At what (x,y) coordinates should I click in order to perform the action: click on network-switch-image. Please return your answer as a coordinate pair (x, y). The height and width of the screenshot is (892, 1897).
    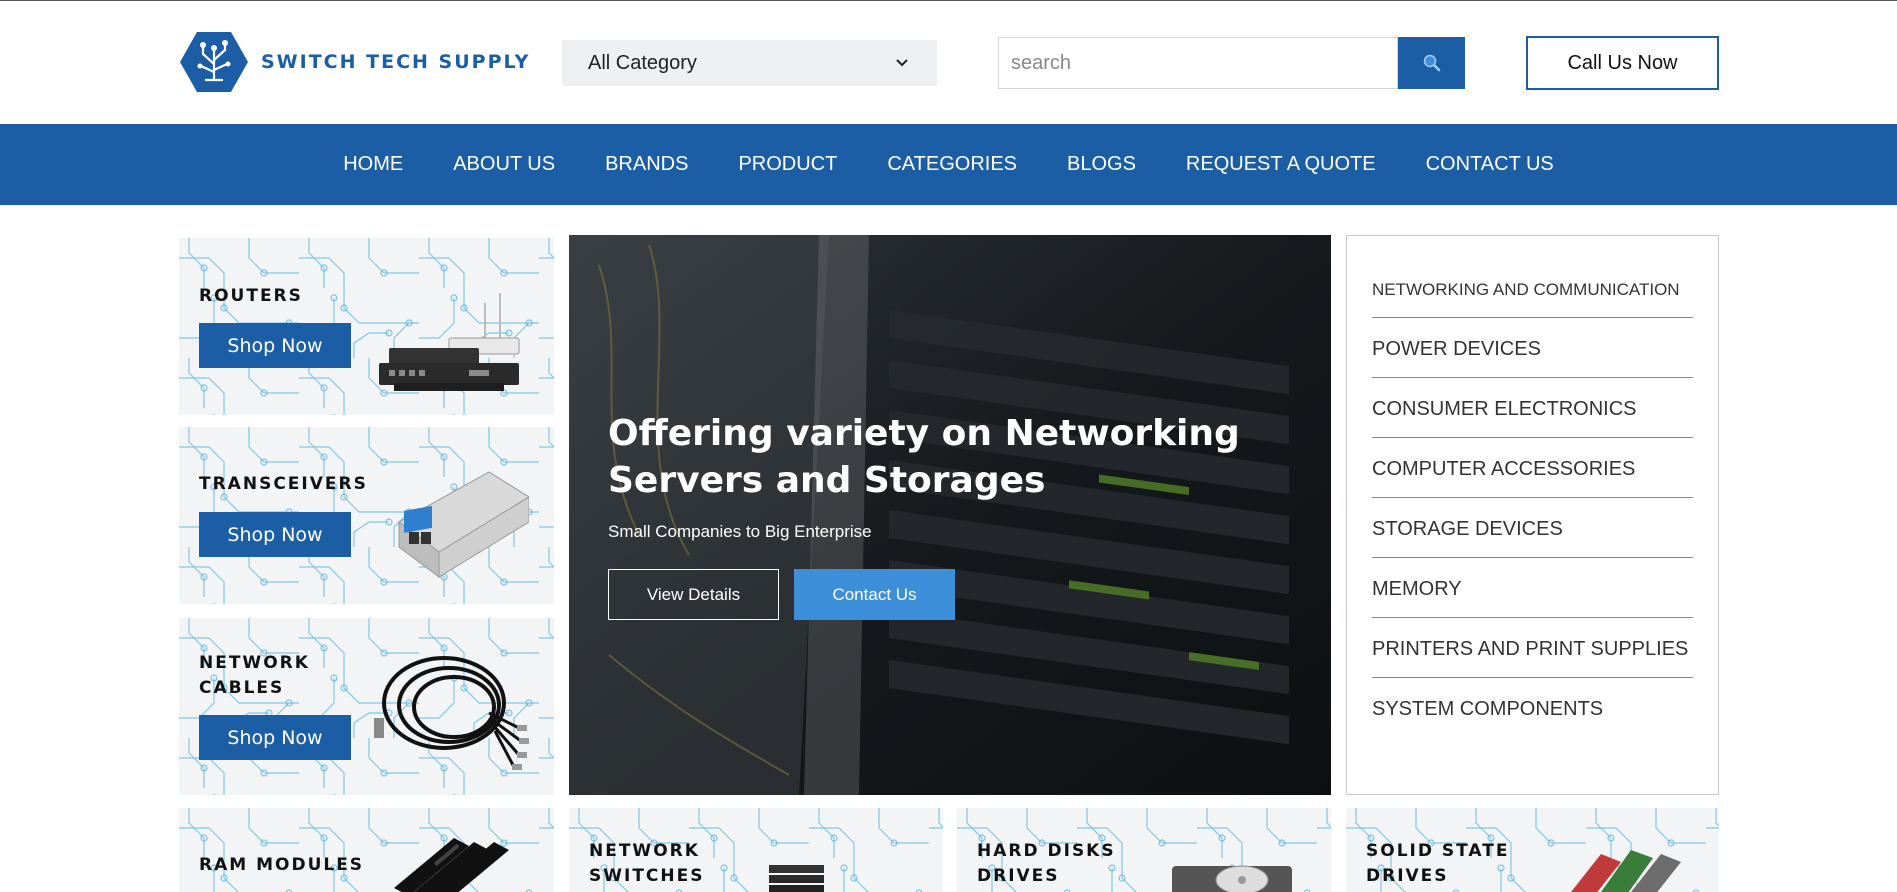
    Looking at the image, I should click on (796, 878).